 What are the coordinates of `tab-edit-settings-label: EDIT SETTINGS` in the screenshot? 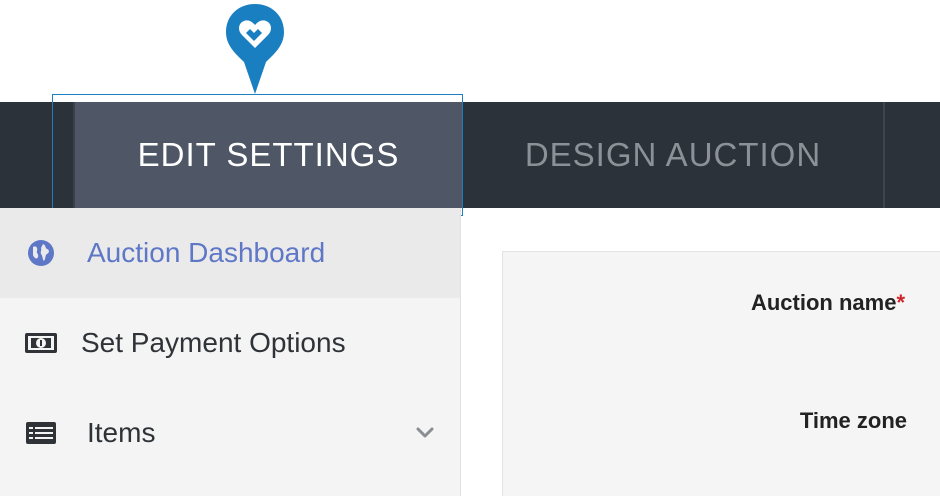 It's located at (268, 154).